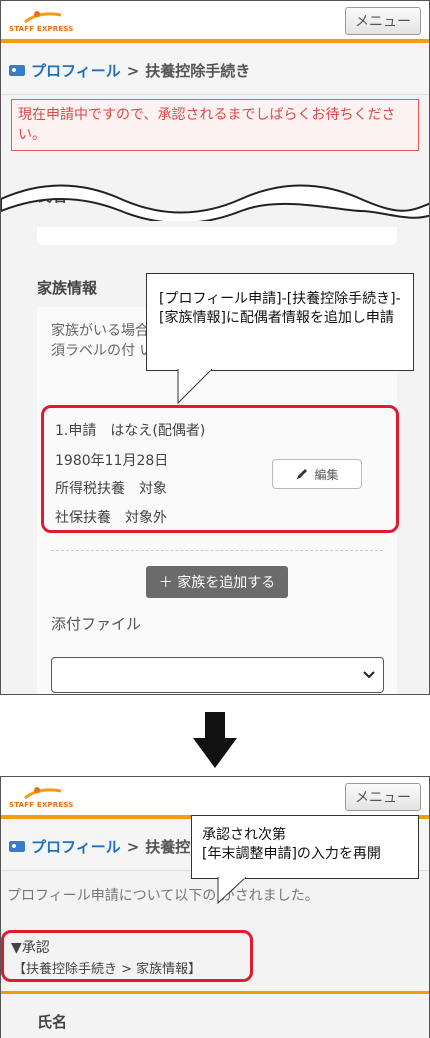 The width and height of the screenshot is (430, 1038). I want to click on member-status-name: 1.申請 はなえ(配偶者), so click(130, 431).